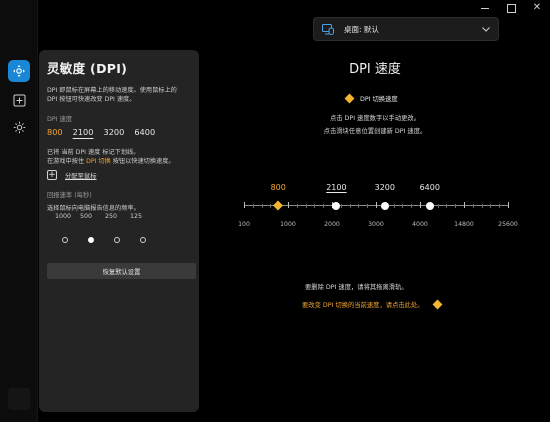 The height and width of the screenshot is (422, 550). Describe the element at coordinates (112, 90) in the screenshot. I see `panel-description-line1: DPI 即鼠标在屏幕上的移动速度。使用鼠标上的` at that location.